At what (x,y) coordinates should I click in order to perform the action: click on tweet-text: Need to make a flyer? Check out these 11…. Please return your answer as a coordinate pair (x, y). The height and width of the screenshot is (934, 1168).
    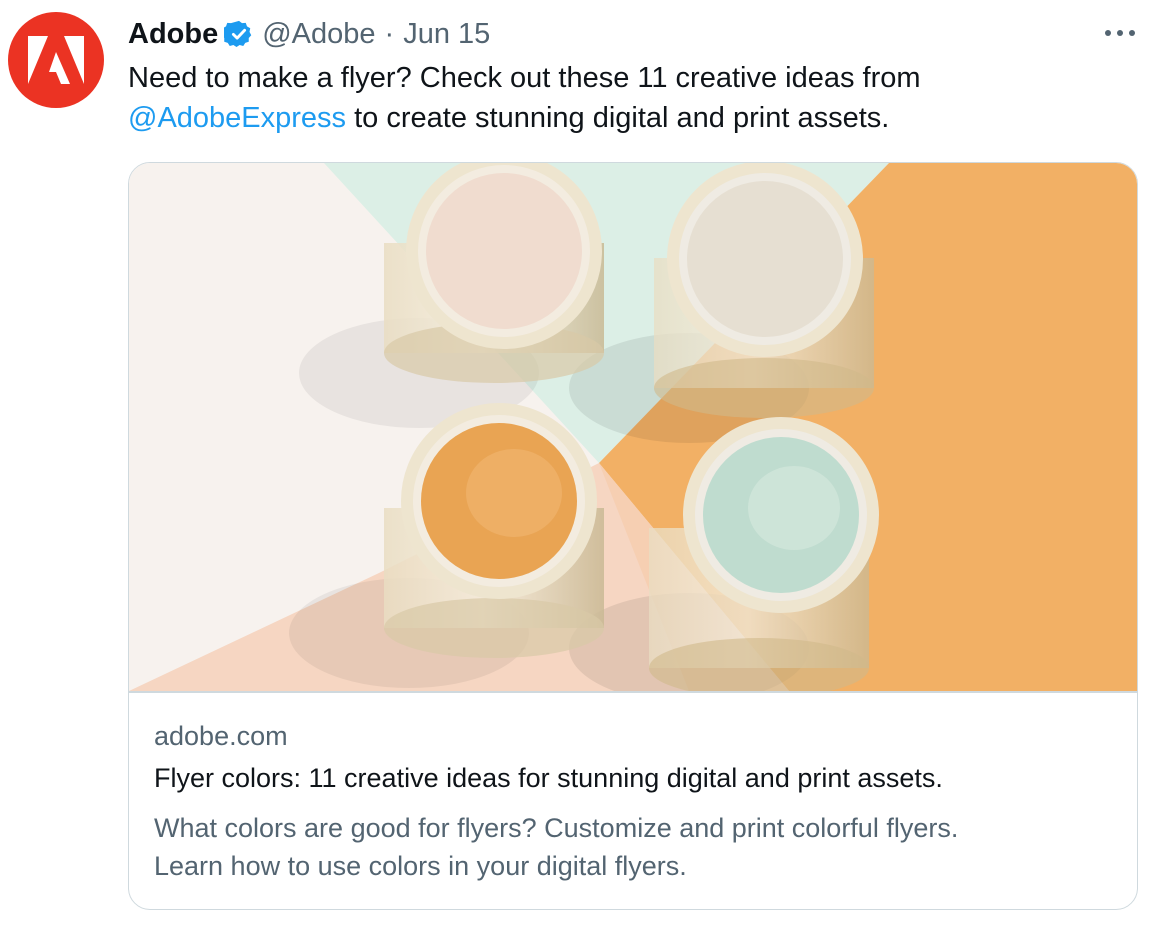
    Looking at the image, I should click on (633, 98).